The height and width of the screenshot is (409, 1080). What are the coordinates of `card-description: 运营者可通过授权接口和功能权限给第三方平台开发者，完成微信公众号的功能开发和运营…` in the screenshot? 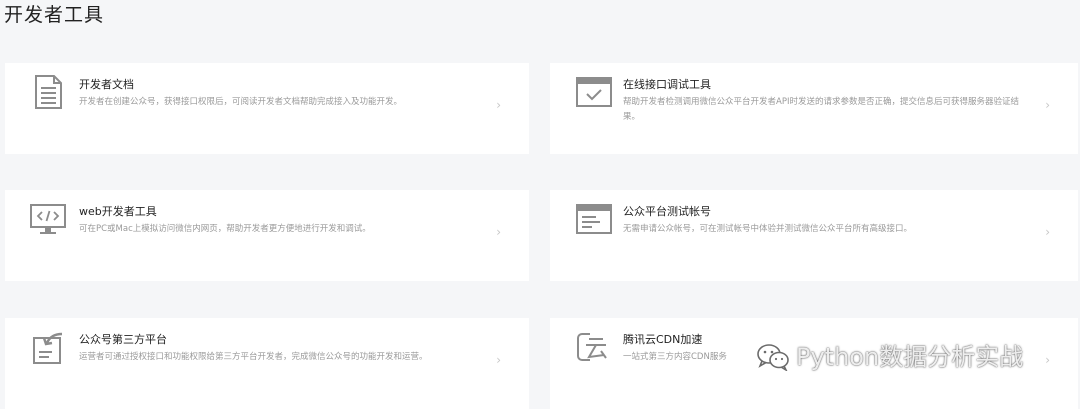 It's located at (253, 357).